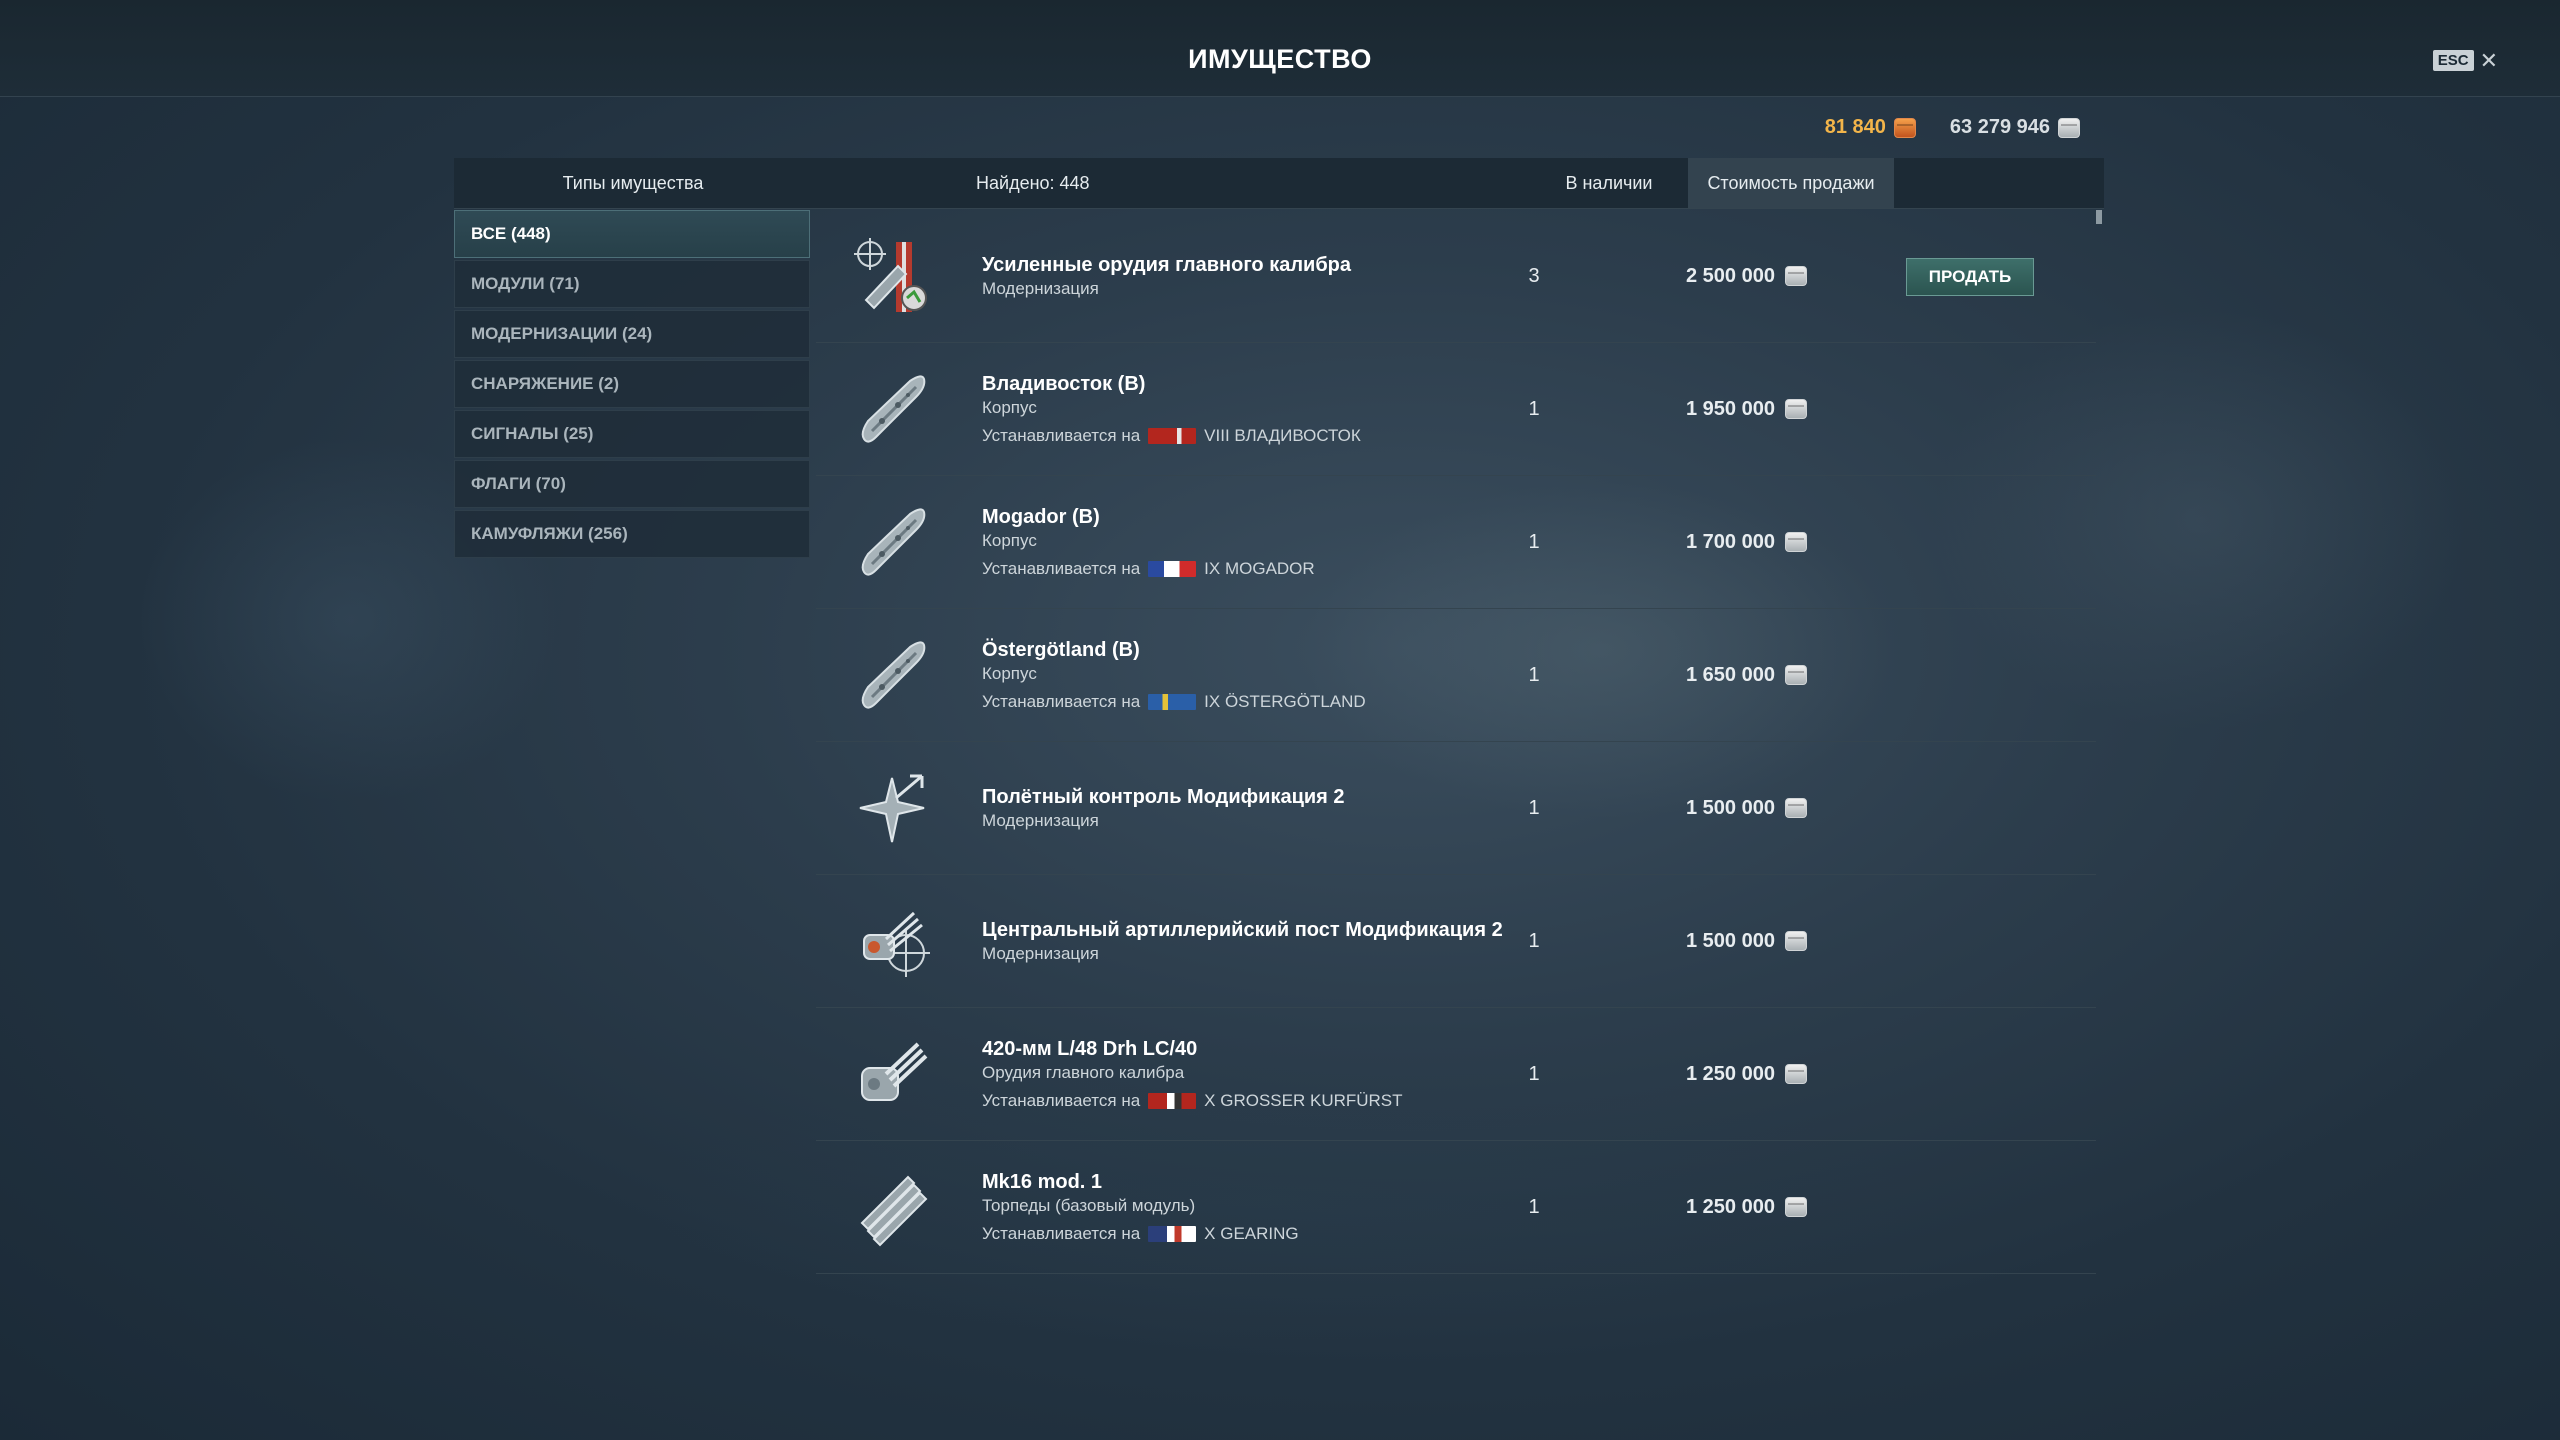 The height and width of the screenshot is (1440, 2560). What do you see at coordinates (892, 941) in the screenshot?
I see `artillery-post-icon` at bounding box center [892, 941].